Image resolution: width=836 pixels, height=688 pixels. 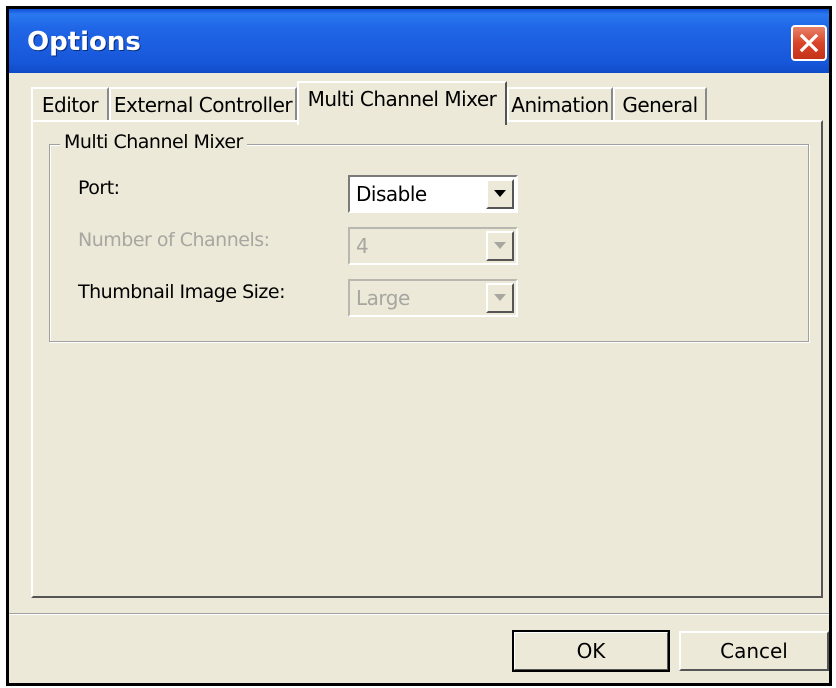 What do you see at coordinates (419, 41) in the screenshot?
I see `title-bar: Options` at bounding box center [419, 41].